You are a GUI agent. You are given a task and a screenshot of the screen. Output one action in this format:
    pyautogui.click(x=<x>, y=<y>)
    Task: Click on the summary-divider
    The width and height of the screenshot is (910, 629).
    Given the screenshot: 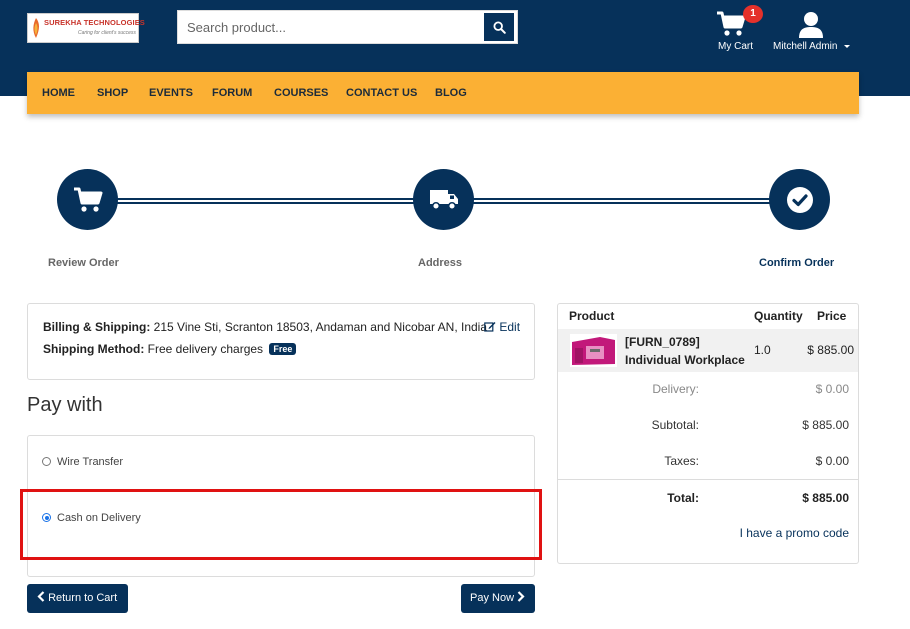 What is the action you would take?
    pyautogui.click(x=708, y=479)
    